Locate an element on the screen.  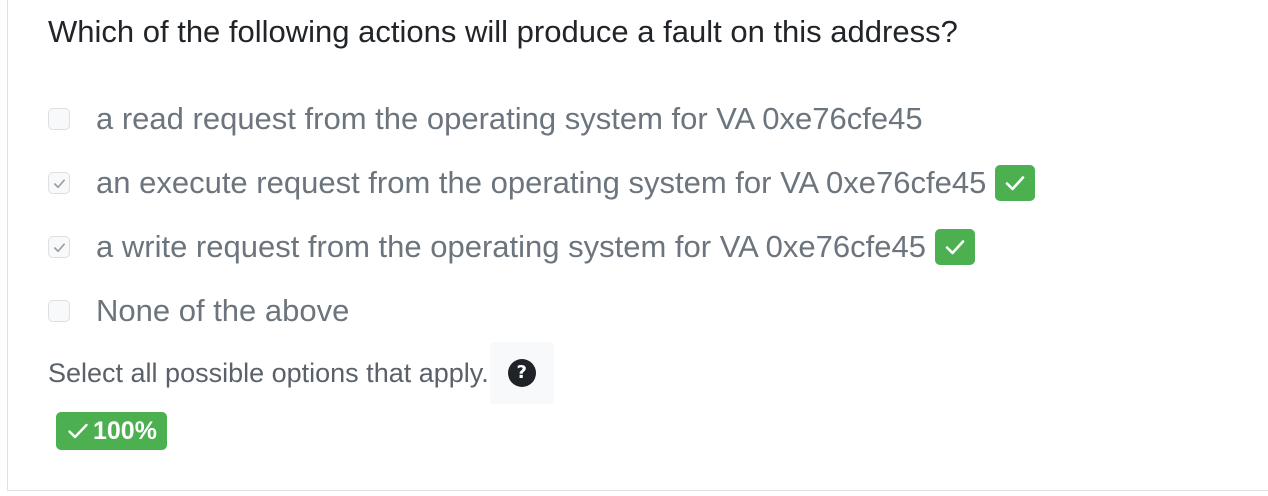
option-none-of-the-above: None of the above is located at coordinates (198, 311).